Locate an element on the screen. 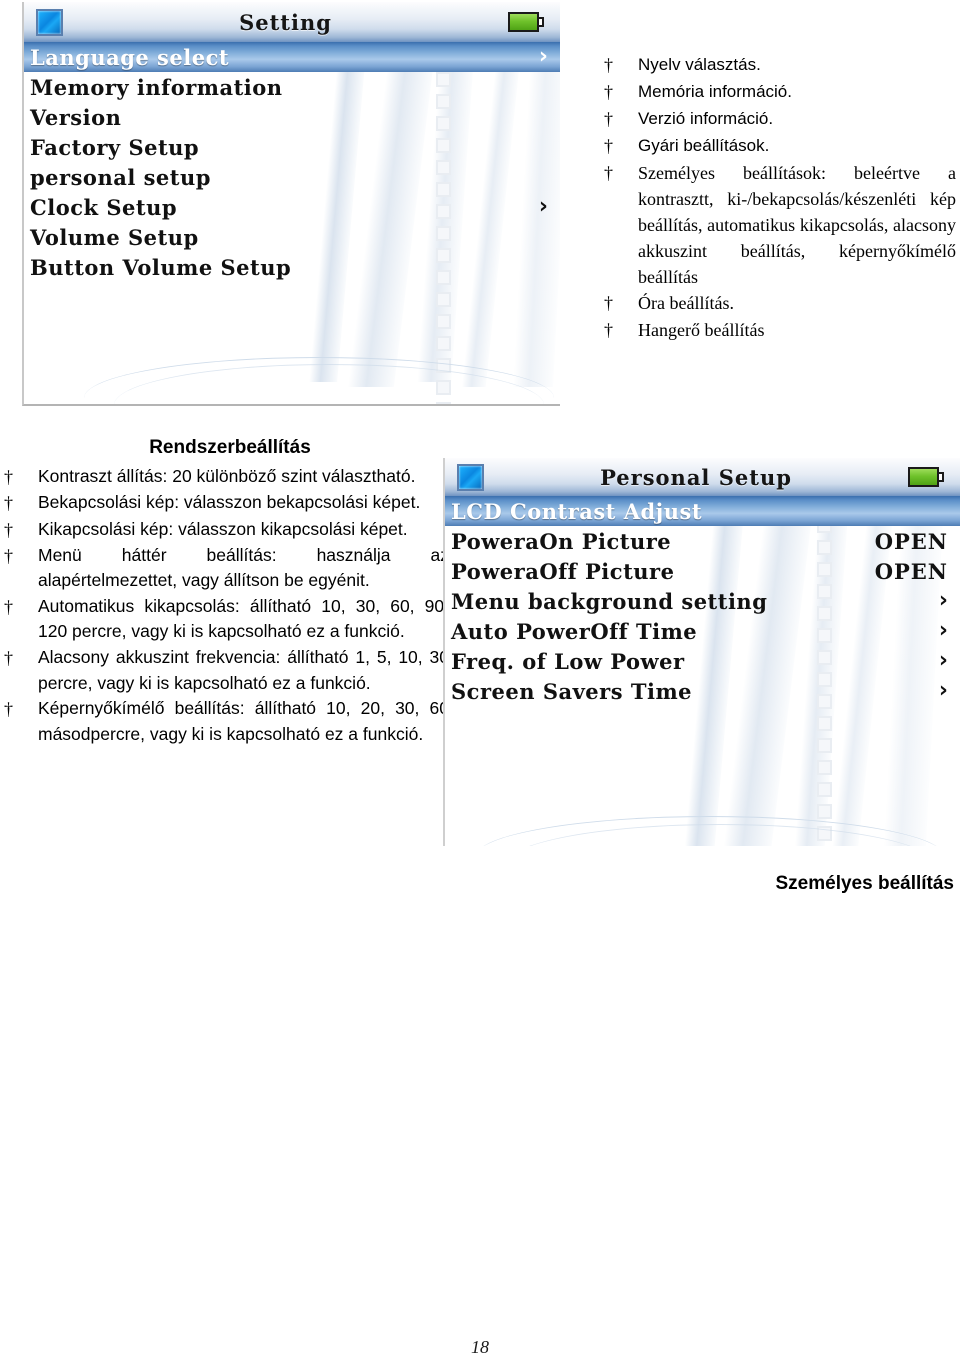  menu-item-freq-of-low-power: Freq. of Low Power › is located at coordinates (702, 661).